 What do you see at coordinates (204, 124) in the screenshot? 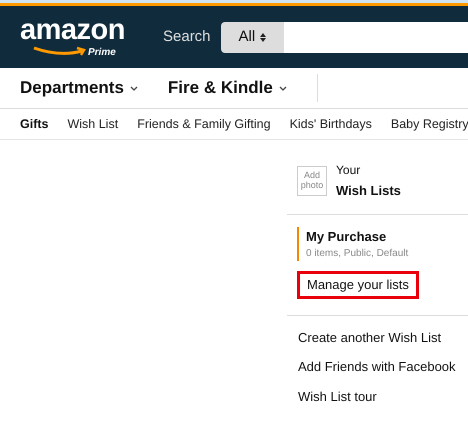
I see `subnav-link: Friends & Family Gifting` at bounding box center [204, 124].